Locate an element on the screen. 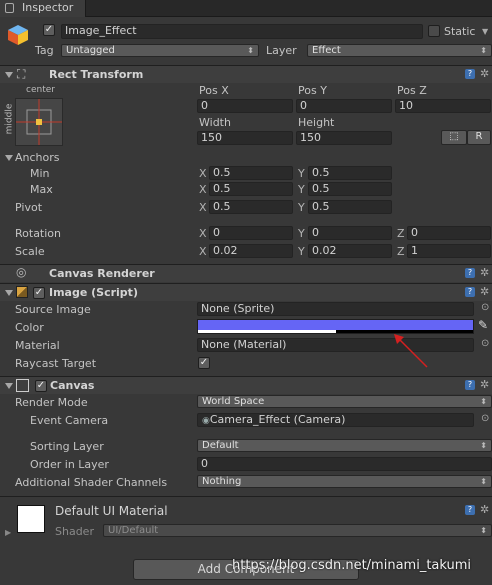 Image resolution: width=492 pixels, height=585 pixels. shader-dropdown: UI/Default ⬍ is located at coordinates (297, 530).